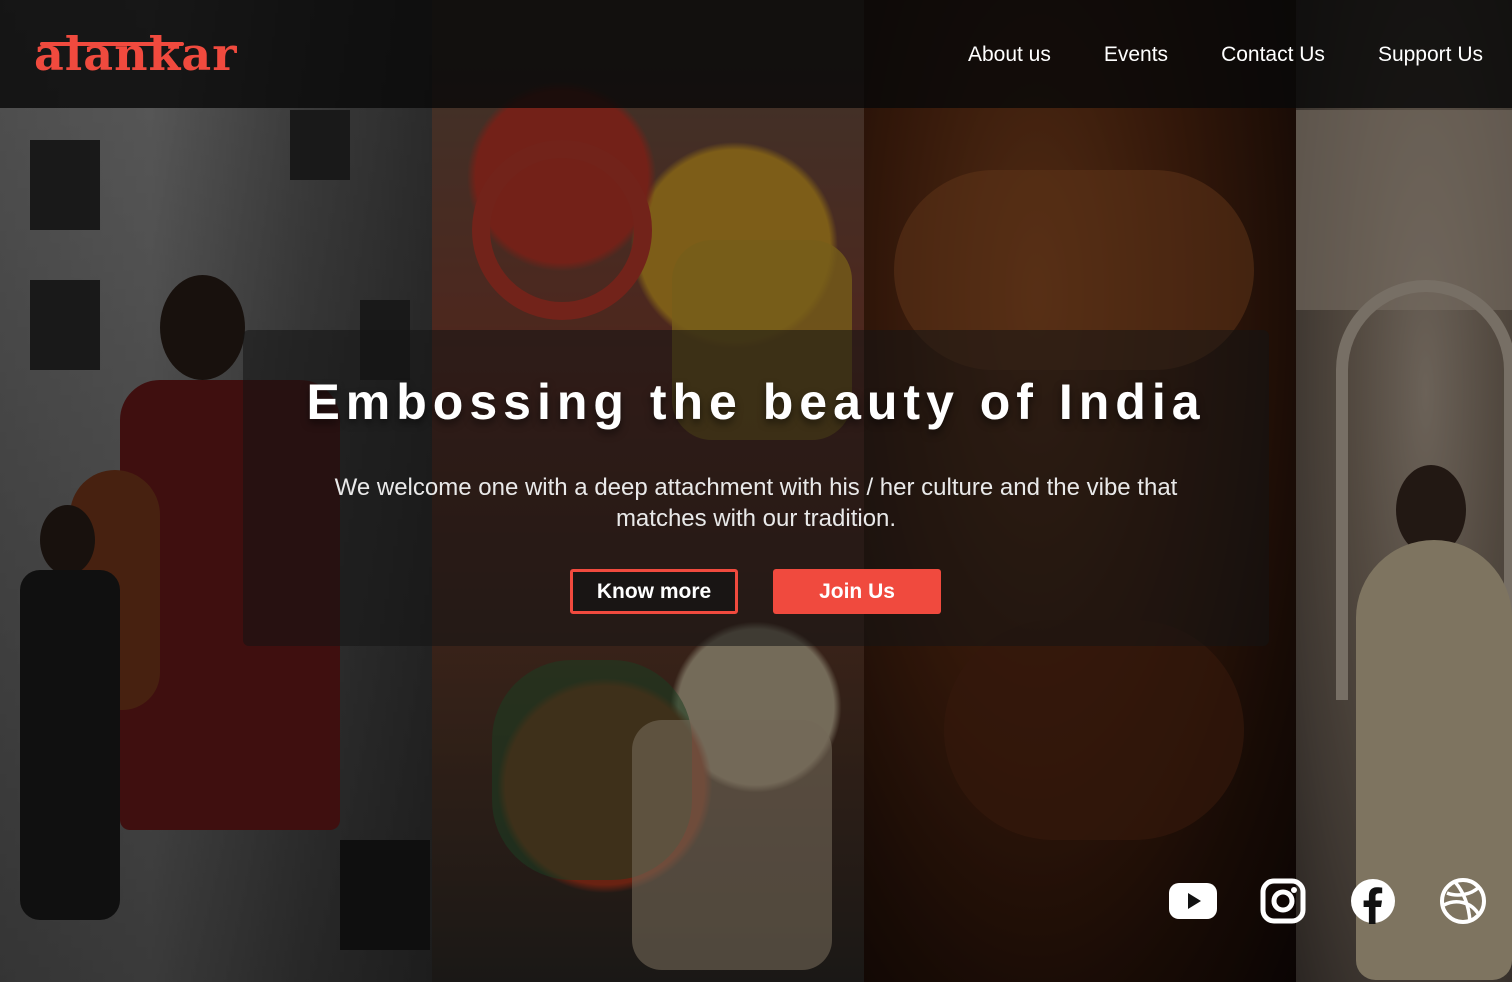 This screenshot has width=1512, height=982. Describe the element at coordinates (1373, 901) in the screenshot. I see `facebook-icon` at that location.